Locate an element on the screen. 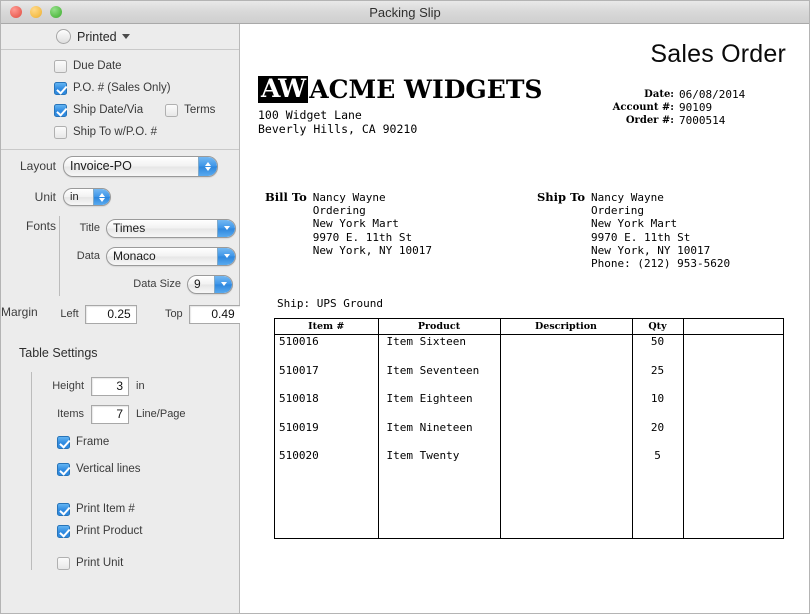 The image size is (810, 614). window-titlebar: Packing Slip is located at coordinates (405, 12).